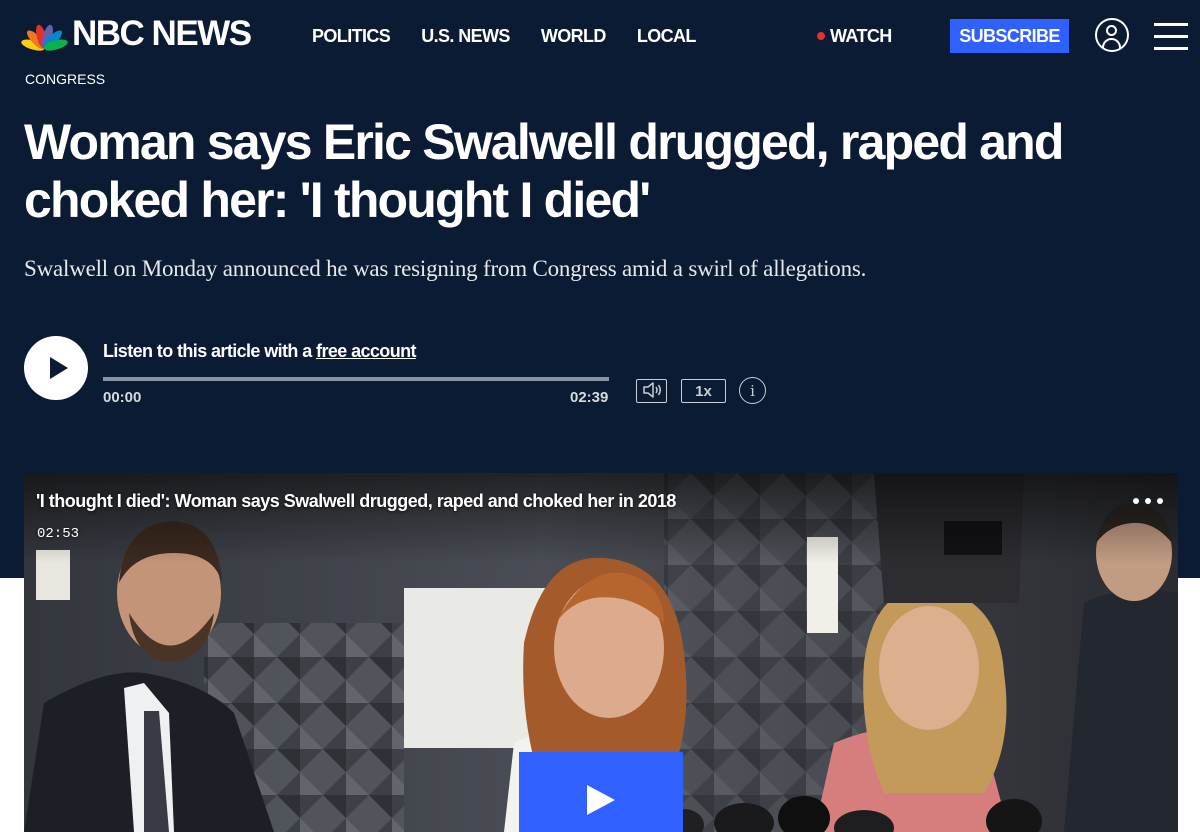 The width and height of the screenshot is (1200, 832). I want to click on watch-link: WATCH, so click(854, 36).